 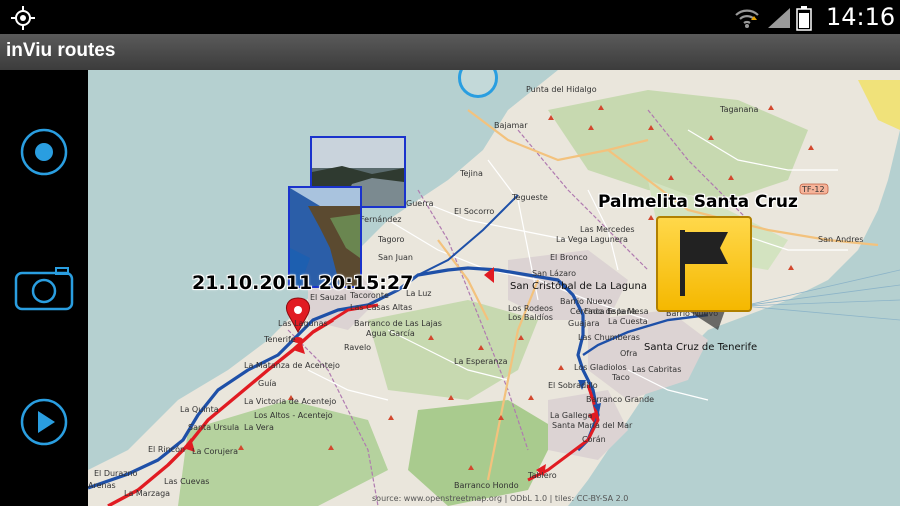 What do you see at coordinates (607, 229) in the screenshot?
I see `label-las-mercedes: Las Mercedes` at bounding box center [607, 229].